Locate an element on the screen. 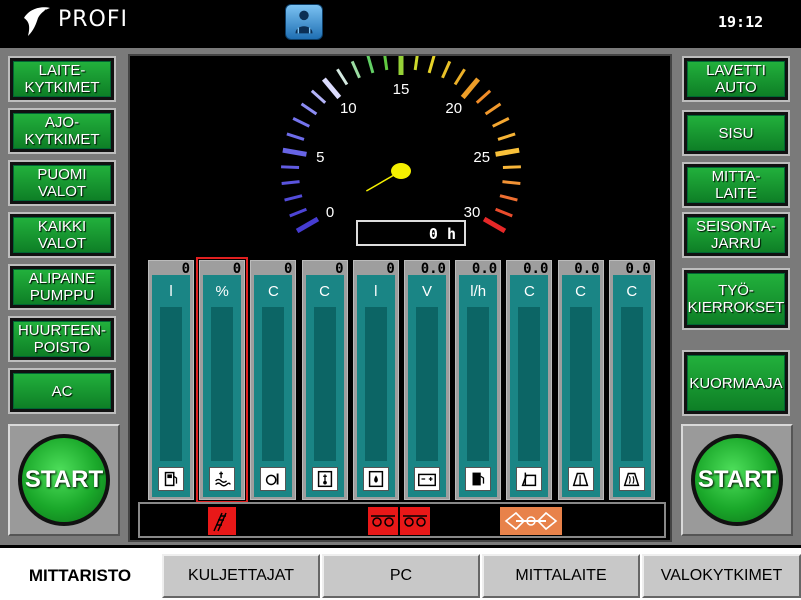 The image size is (801, 600). start-button-right: START is located at coordinates (737, 480).